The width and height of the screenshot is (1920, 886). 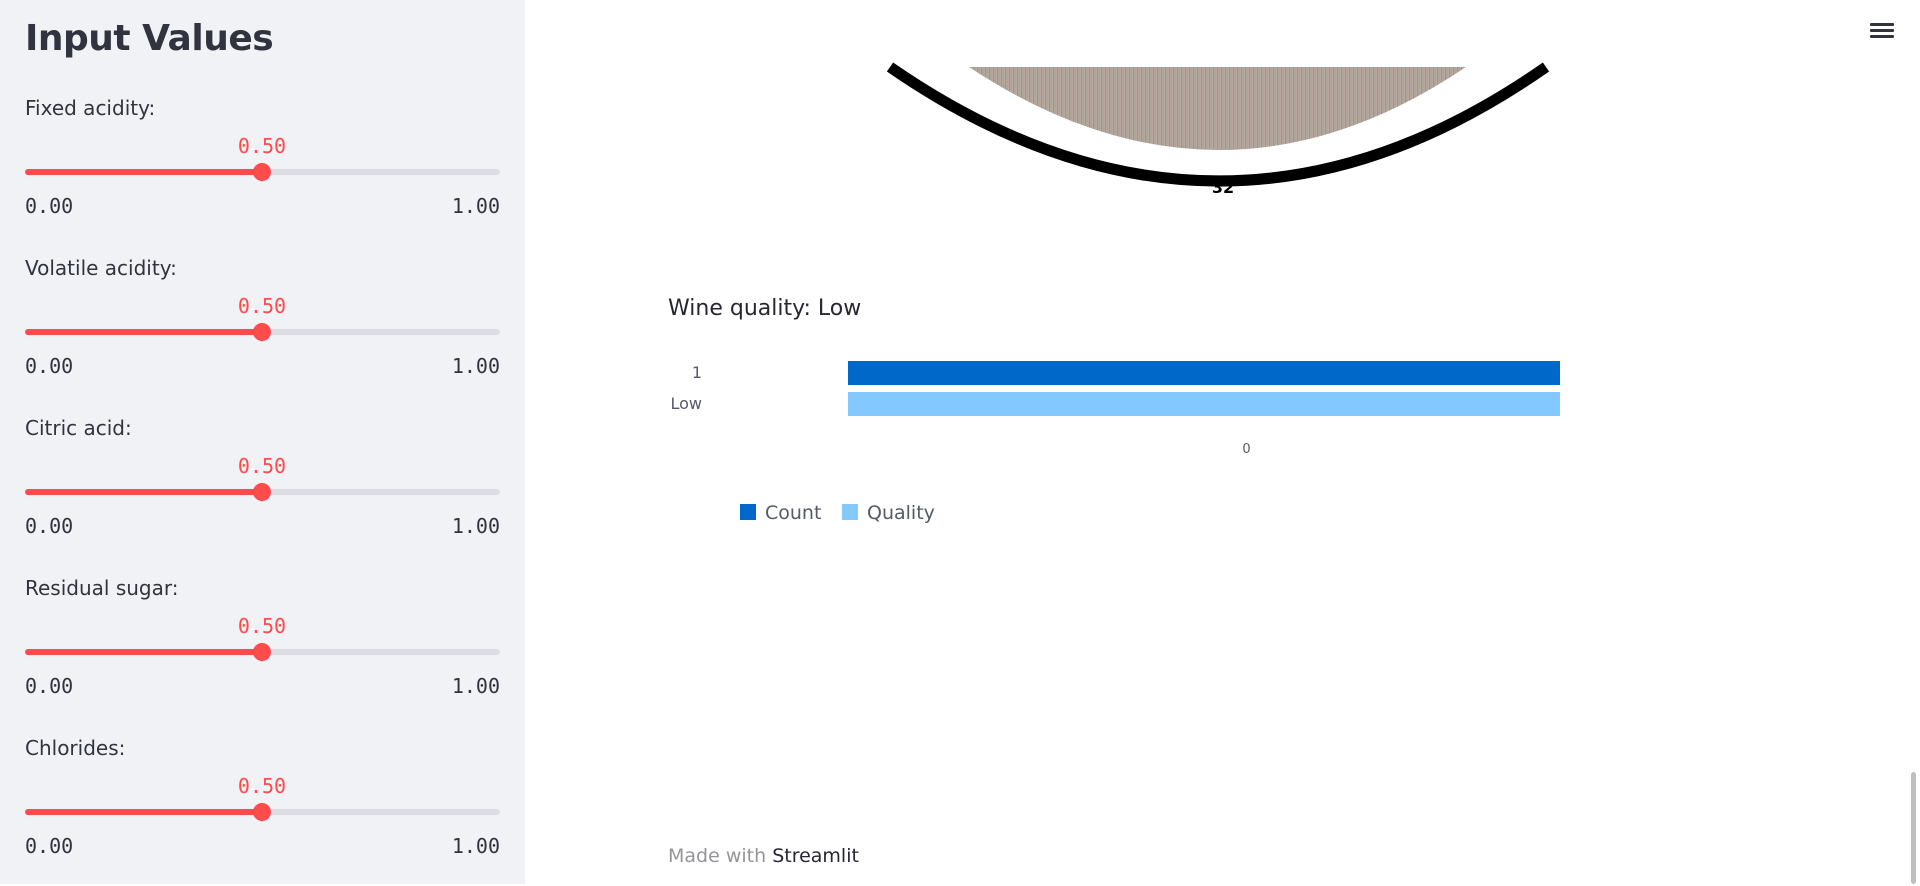 I want to click on legend-label: Quality, so click(x=901, y=513).